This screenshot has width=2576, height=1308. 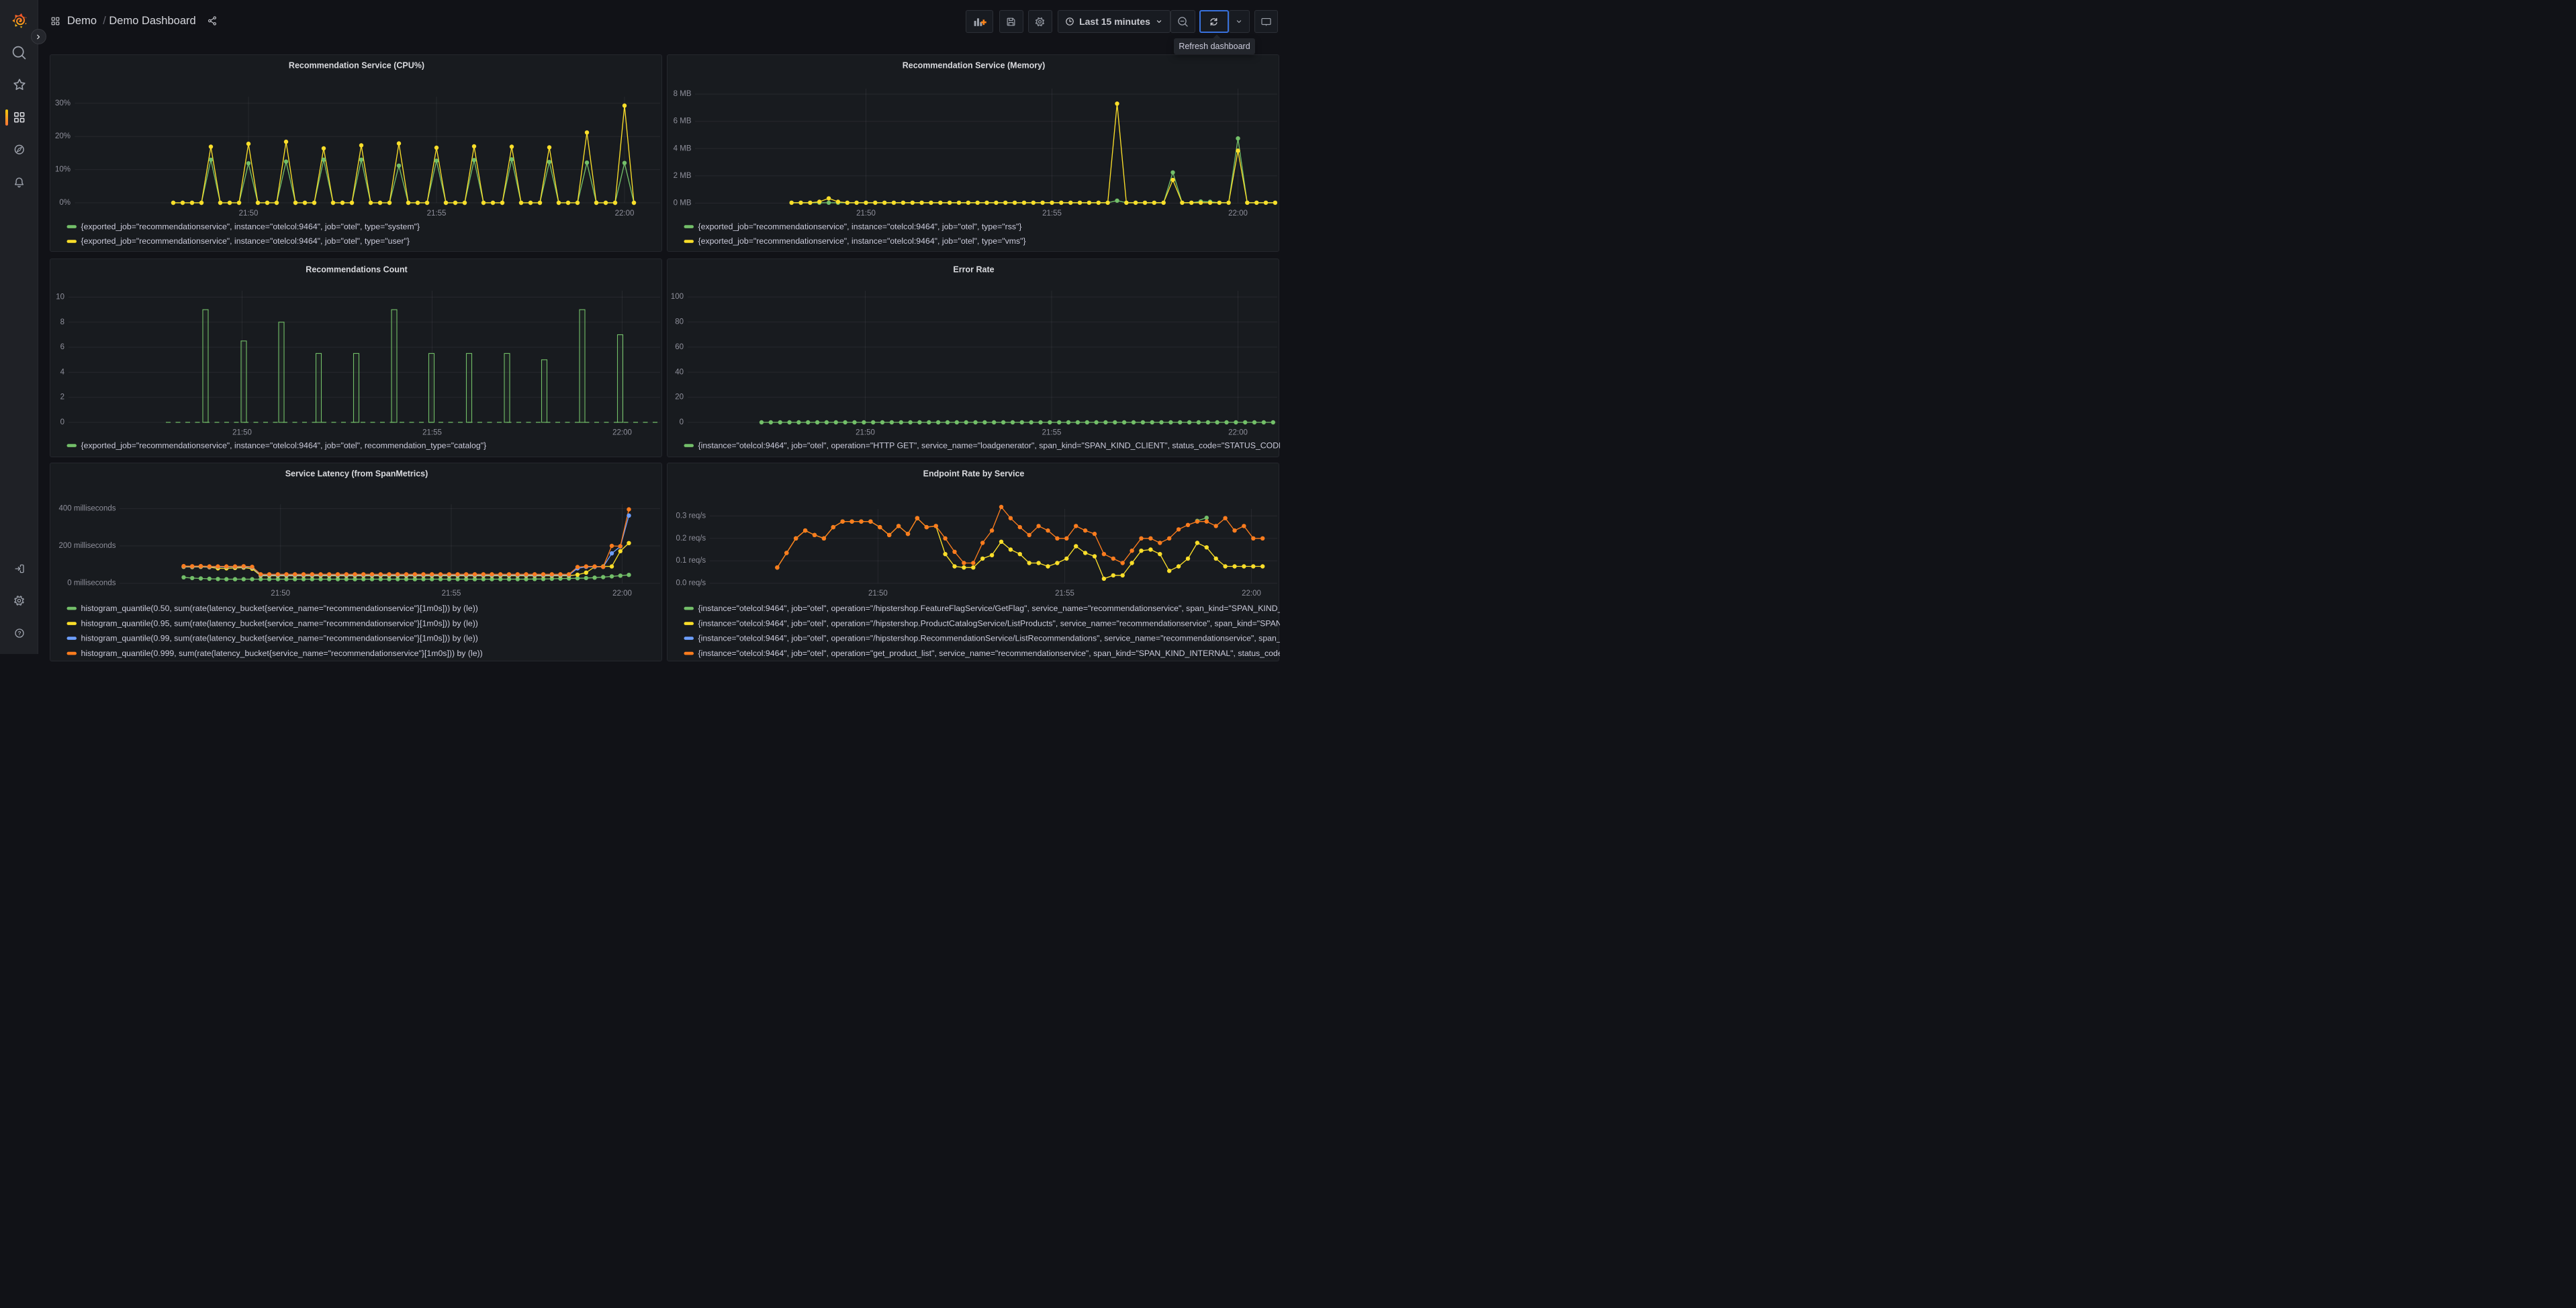 What do you see at coordinates (356, 474) in the screenshot?
I see `svg-text:Service Latency (from SpanMetr: Service Latency (from SpanMetrics)` at bounding box center [356, 474].